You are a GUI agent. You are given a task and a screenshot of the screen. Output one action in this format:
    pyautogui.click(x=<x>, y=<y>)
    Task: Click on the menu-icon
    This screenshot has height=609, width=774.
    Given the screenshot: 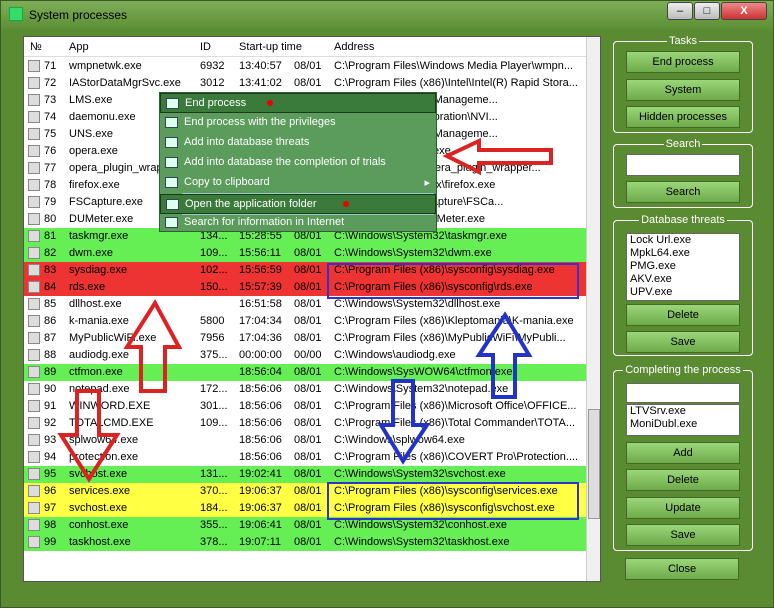 What is the action you would take?
    pyautogui.click(x=171, y=182)
    